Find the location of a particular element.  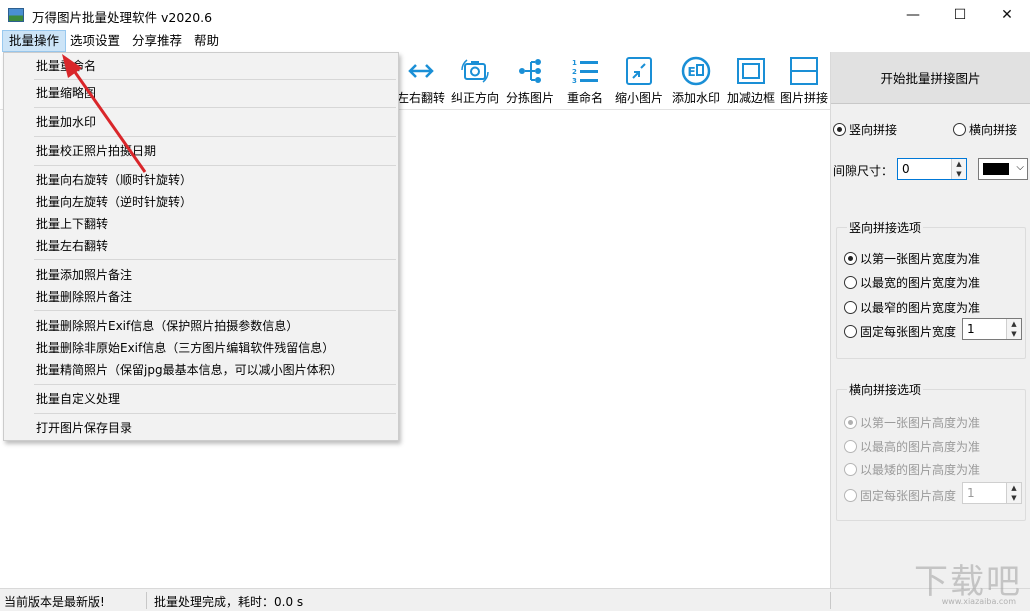

menu-batch-flip-vertical: 批量上下翻转 is located at coordinates (201, 224).